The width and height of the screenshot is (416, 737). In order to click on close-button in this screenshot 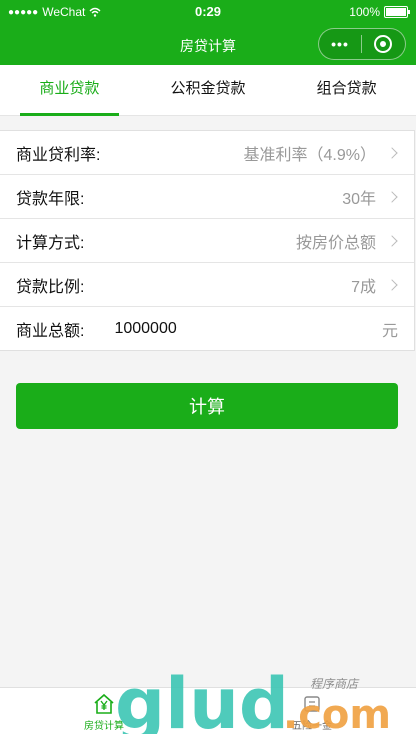, I will do `click(383, 44)`.